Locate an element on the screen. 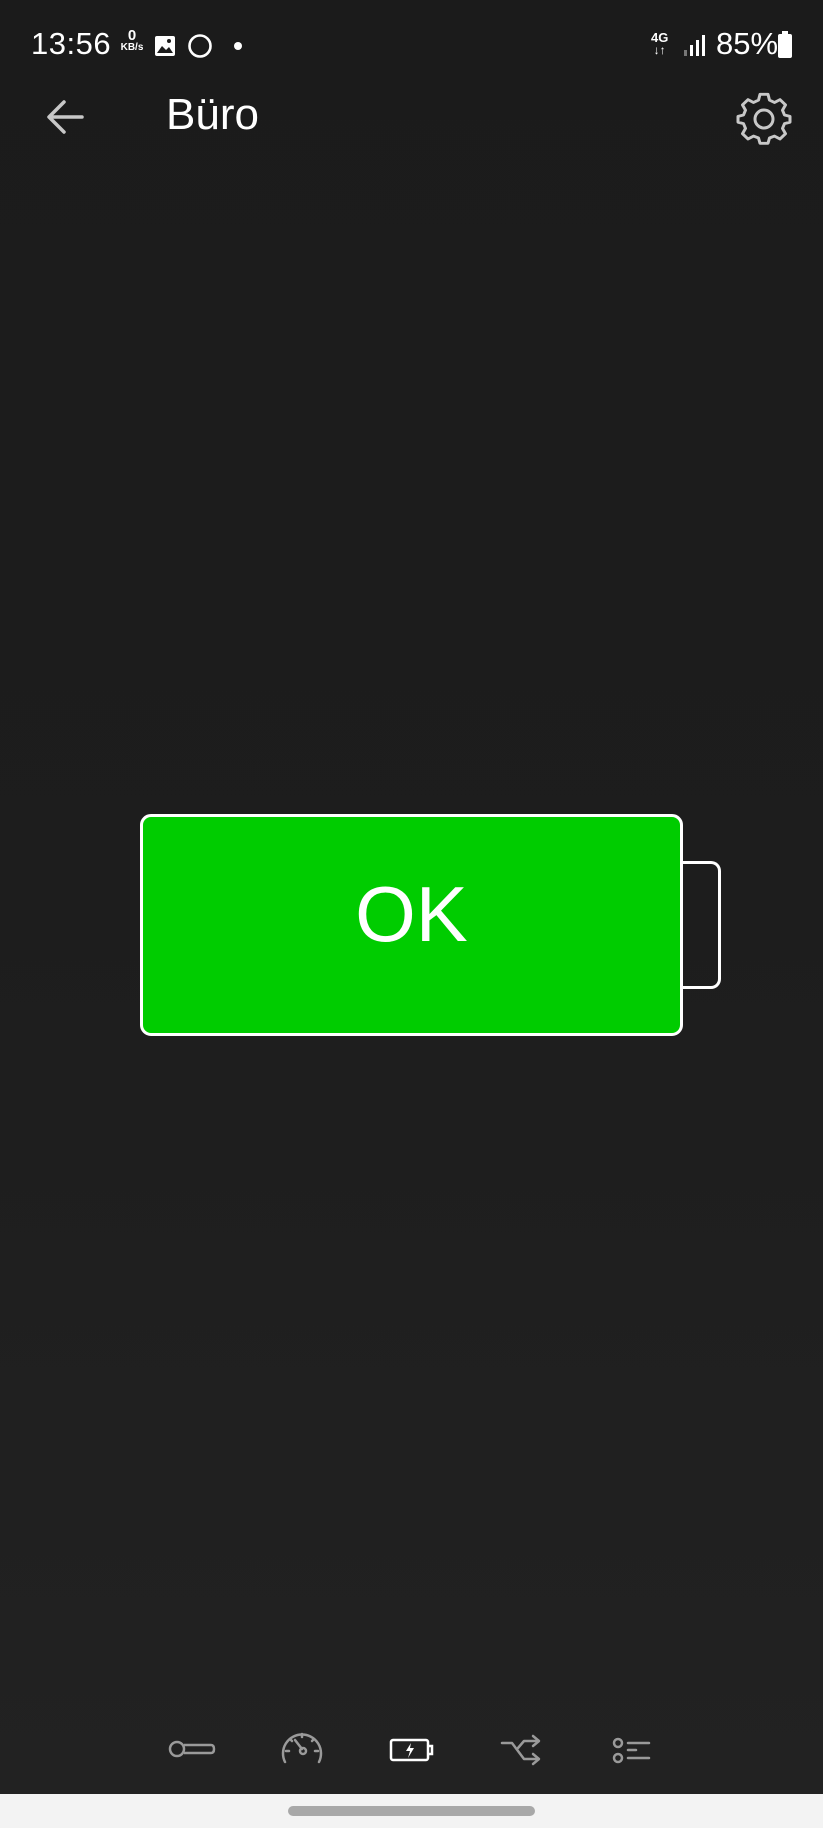 The image size is (823, 1828). status-time: 13:56 is located at coordinates (71, 43).